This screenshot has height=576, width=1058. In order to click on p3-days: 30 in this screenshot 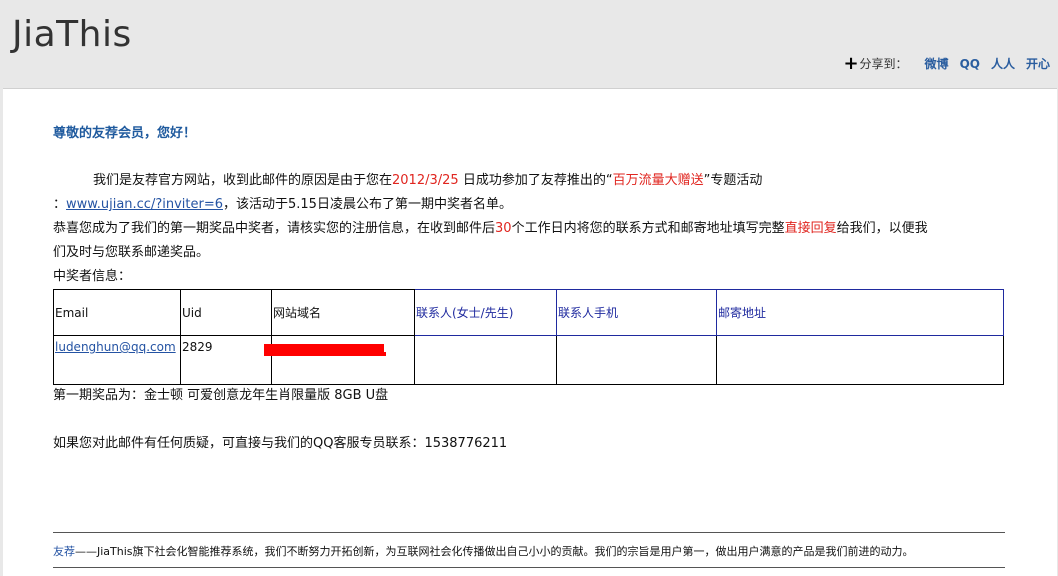, I will do `click(503, 228)`.